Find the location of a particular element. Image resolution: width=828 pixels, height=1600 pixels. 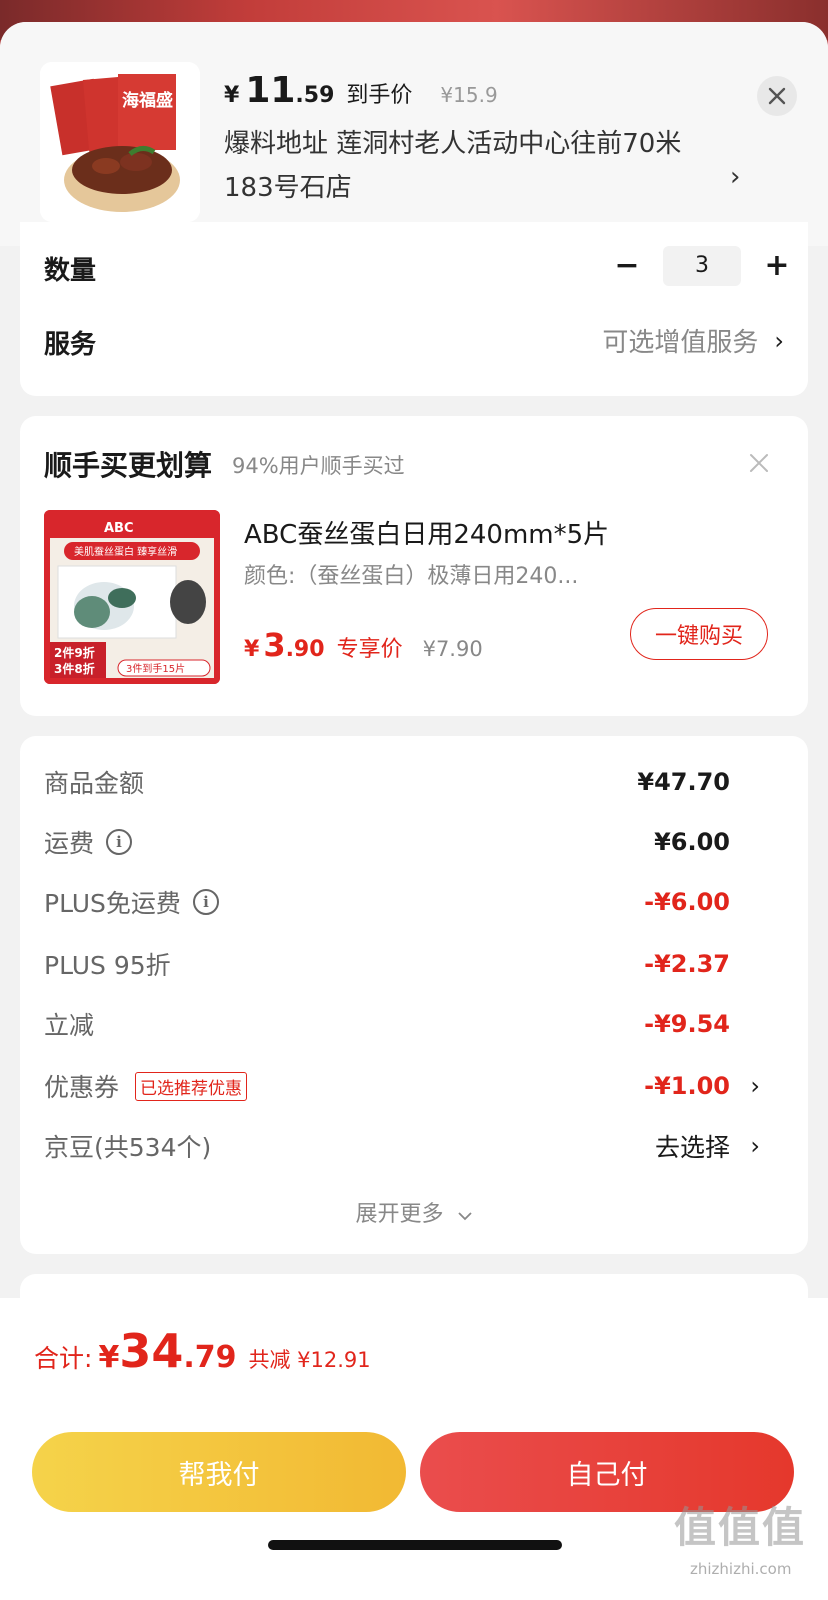

upsell-image-brand: ABC is located at coordinates (119, 528).